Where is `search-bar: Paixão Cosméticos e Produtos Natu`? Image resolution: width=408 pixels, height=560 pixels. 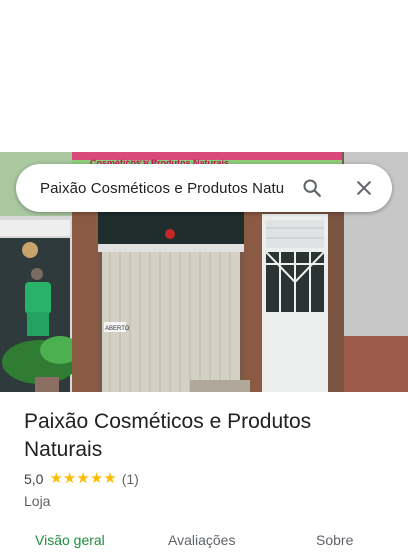 search-bar: Paixão Cosméticos e Produtos Natu is located at coordinates (204, 188).